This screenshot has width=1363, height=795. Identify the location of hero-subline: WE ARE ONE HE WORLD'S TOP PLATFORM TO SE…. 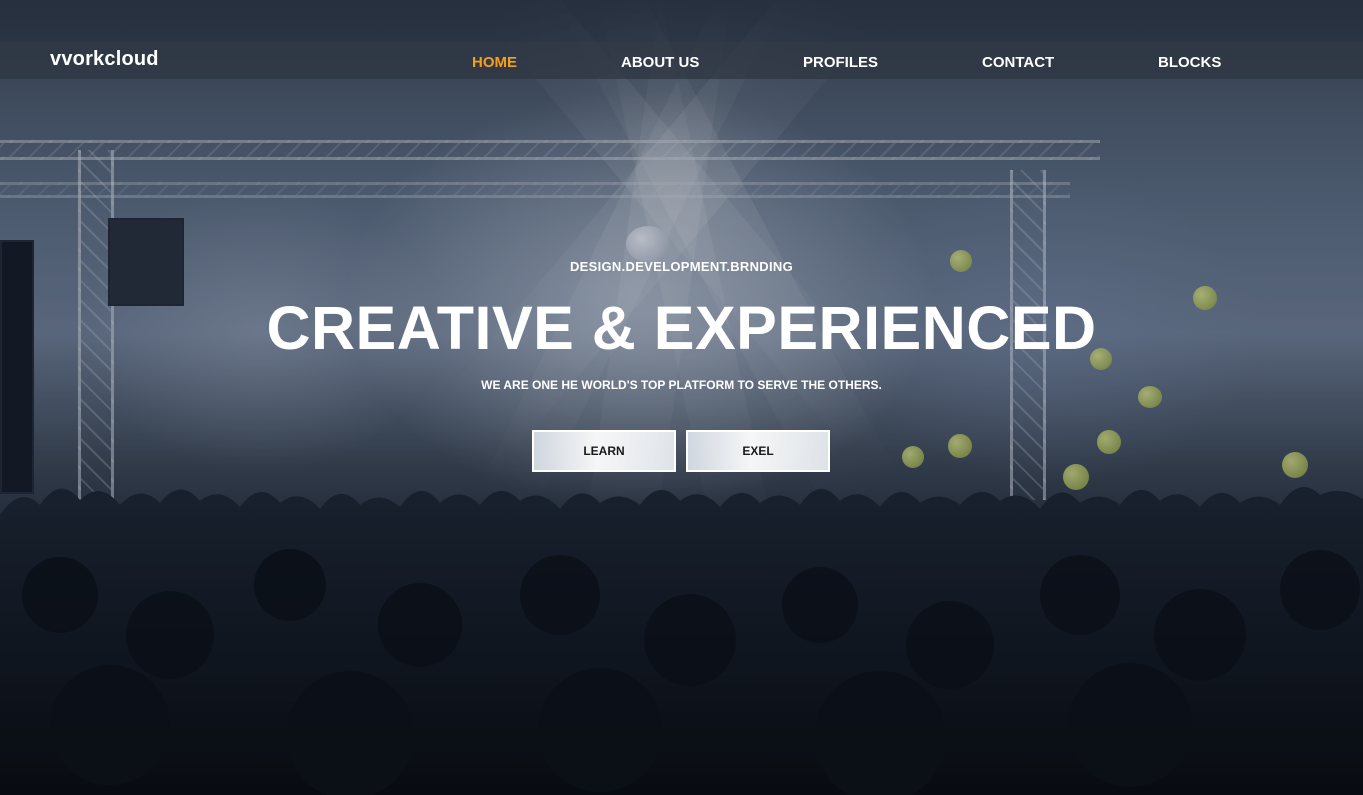
(681, 385).